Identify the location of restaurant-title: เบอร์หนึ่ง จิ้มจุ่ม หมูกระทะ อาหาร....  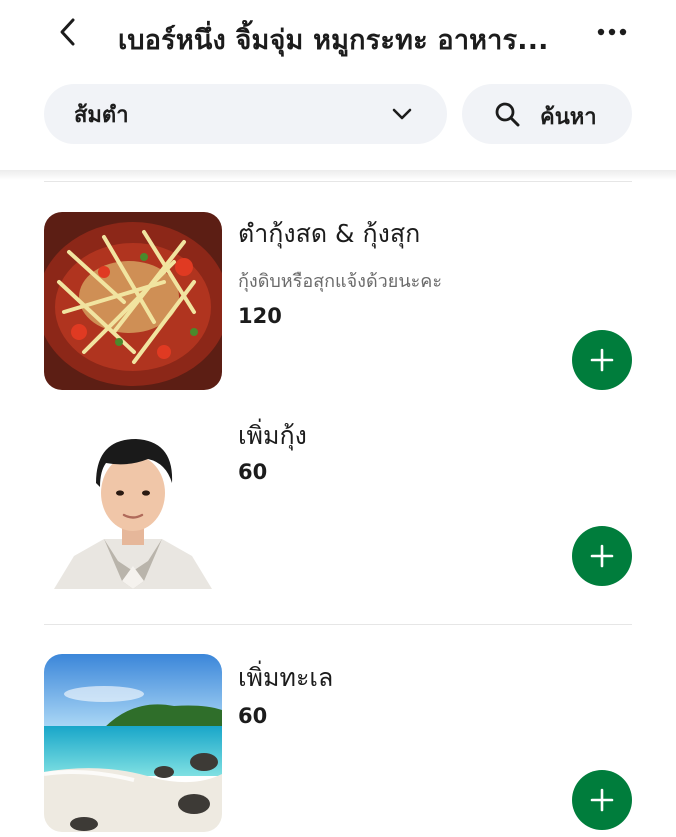
(333, 40).